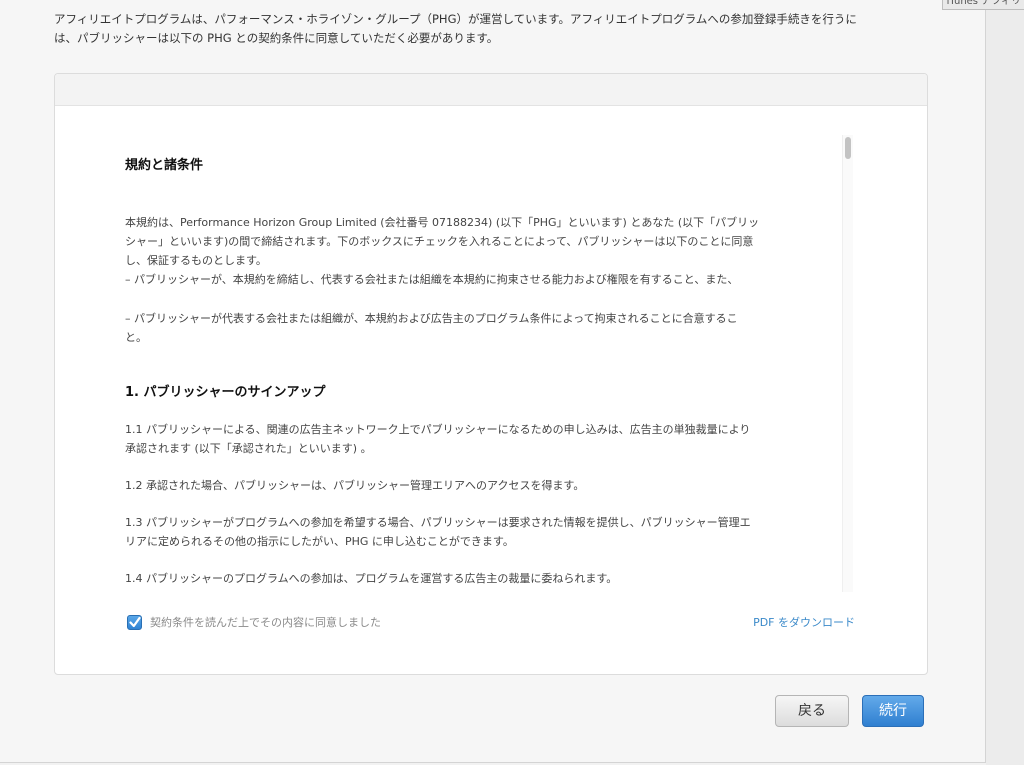  What do you see at coordinates (812, 711) in the screenshot?
I see `back-button: 戻る` at bounding box center [812, 711].